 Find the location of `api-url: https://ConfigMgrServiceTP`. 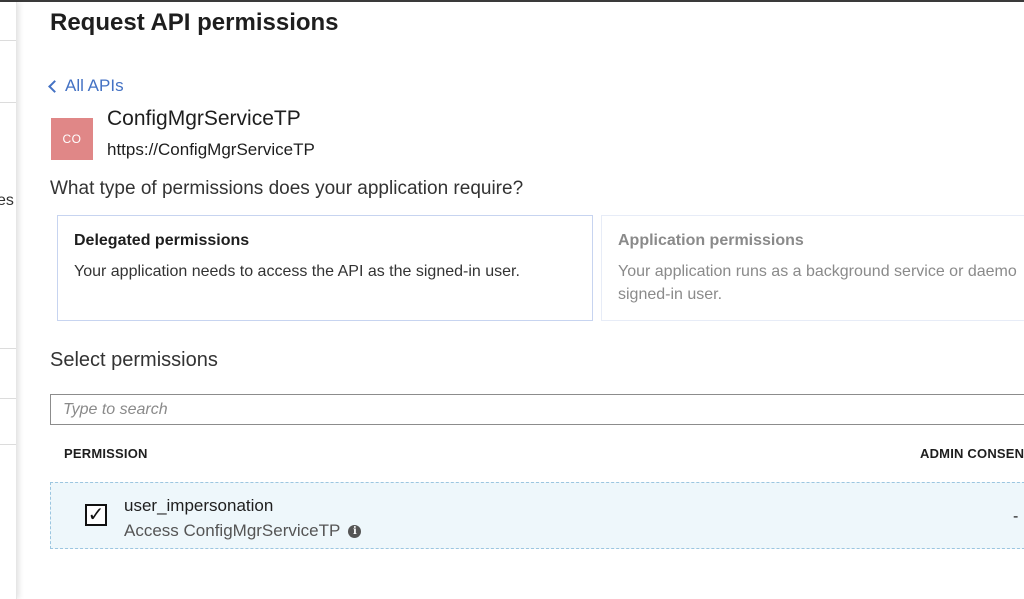

api-url: https://ConfigMgrServiceTP is located at coordinates (211, 149).